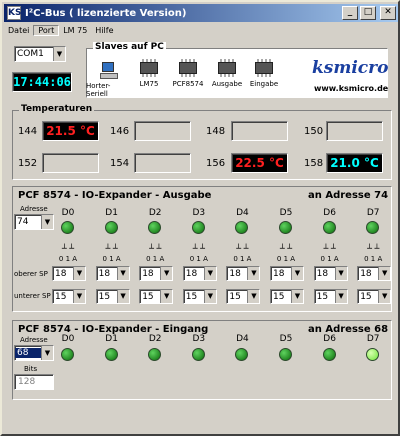 This screenshot has width=400, height=436. I want to click on input-address-label: Adresse, so click(34, 340).